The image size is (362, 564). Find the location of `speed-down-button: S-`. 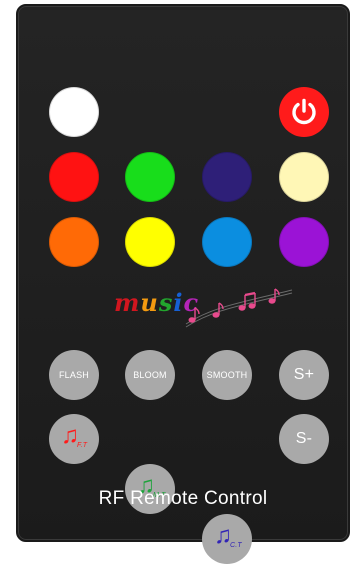

speed-down-button: S- is located at coordinates (304, 439).